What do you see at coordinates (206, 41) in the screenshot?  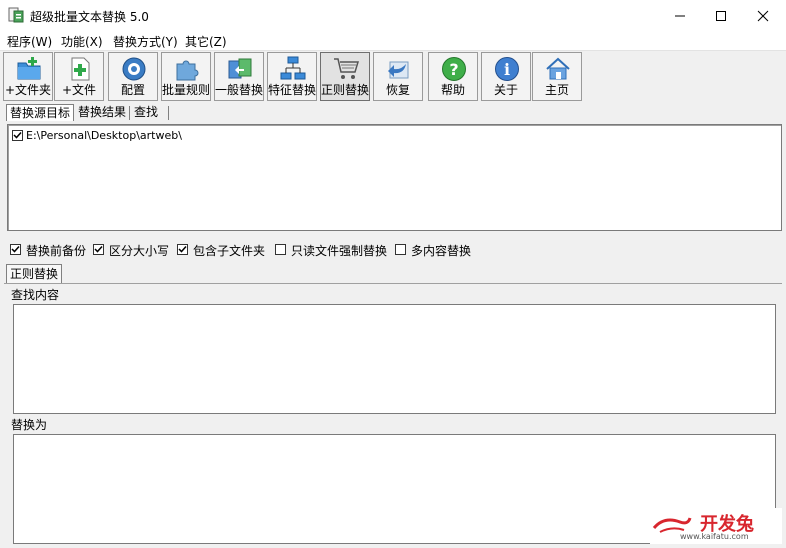 I see `menu-other: 其它(Z)` at bounding box center [206, 41].